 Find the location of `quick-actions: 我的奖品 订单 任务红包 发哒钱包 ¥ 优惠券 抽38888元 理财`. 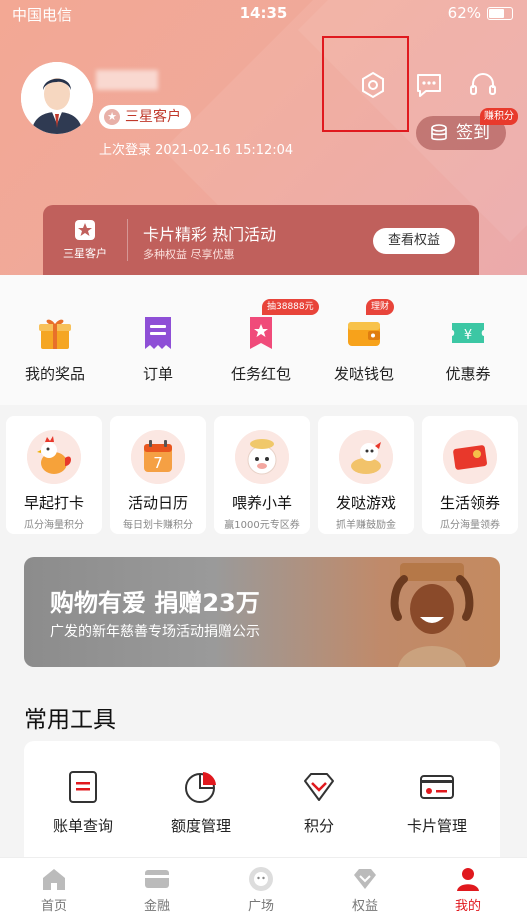

quick-actions: 我的奖品 订单 任务红包 发哒钱包 ¥ 优惠券 抽38888元 理财 is located at coordinates (263, 340).